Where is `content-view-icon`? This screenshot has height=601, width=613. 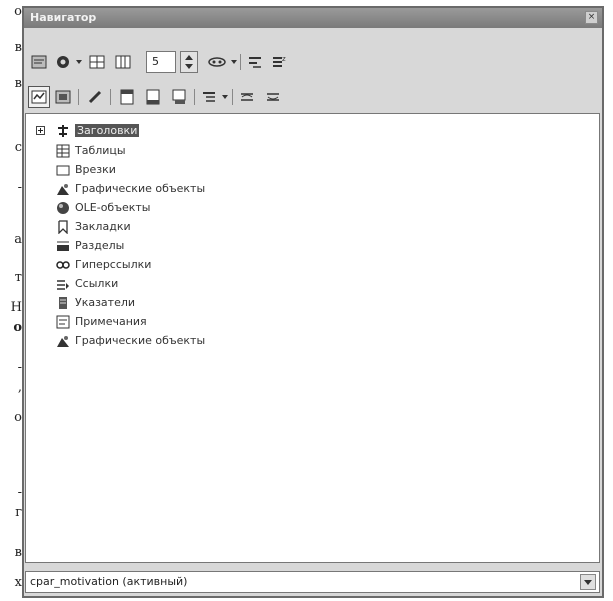 content-view-icon is located at coordinates (39, 62).